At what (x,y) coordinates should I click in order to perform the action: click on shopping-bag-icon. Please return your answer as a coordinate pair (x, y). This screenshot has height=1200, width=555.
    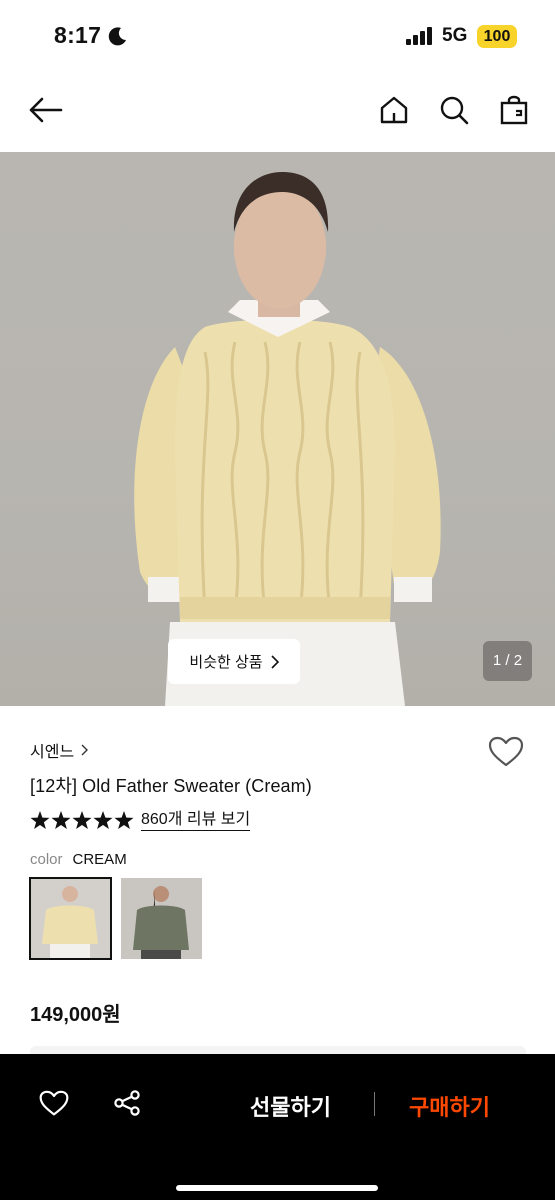
    Looking at the image, I should click on (514, 110).